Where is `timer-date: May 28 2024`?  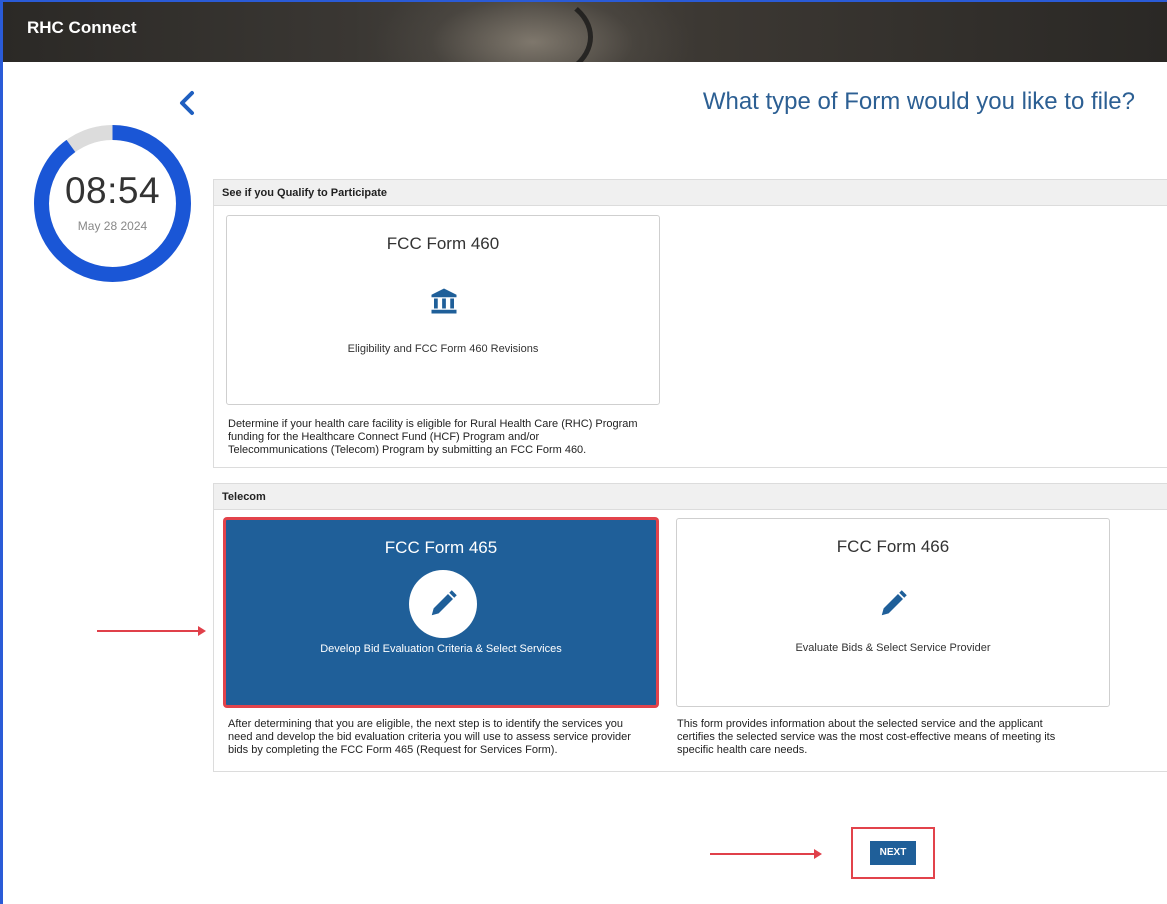
timer-date: May 28 2024 is located at coordinates (112, 226).